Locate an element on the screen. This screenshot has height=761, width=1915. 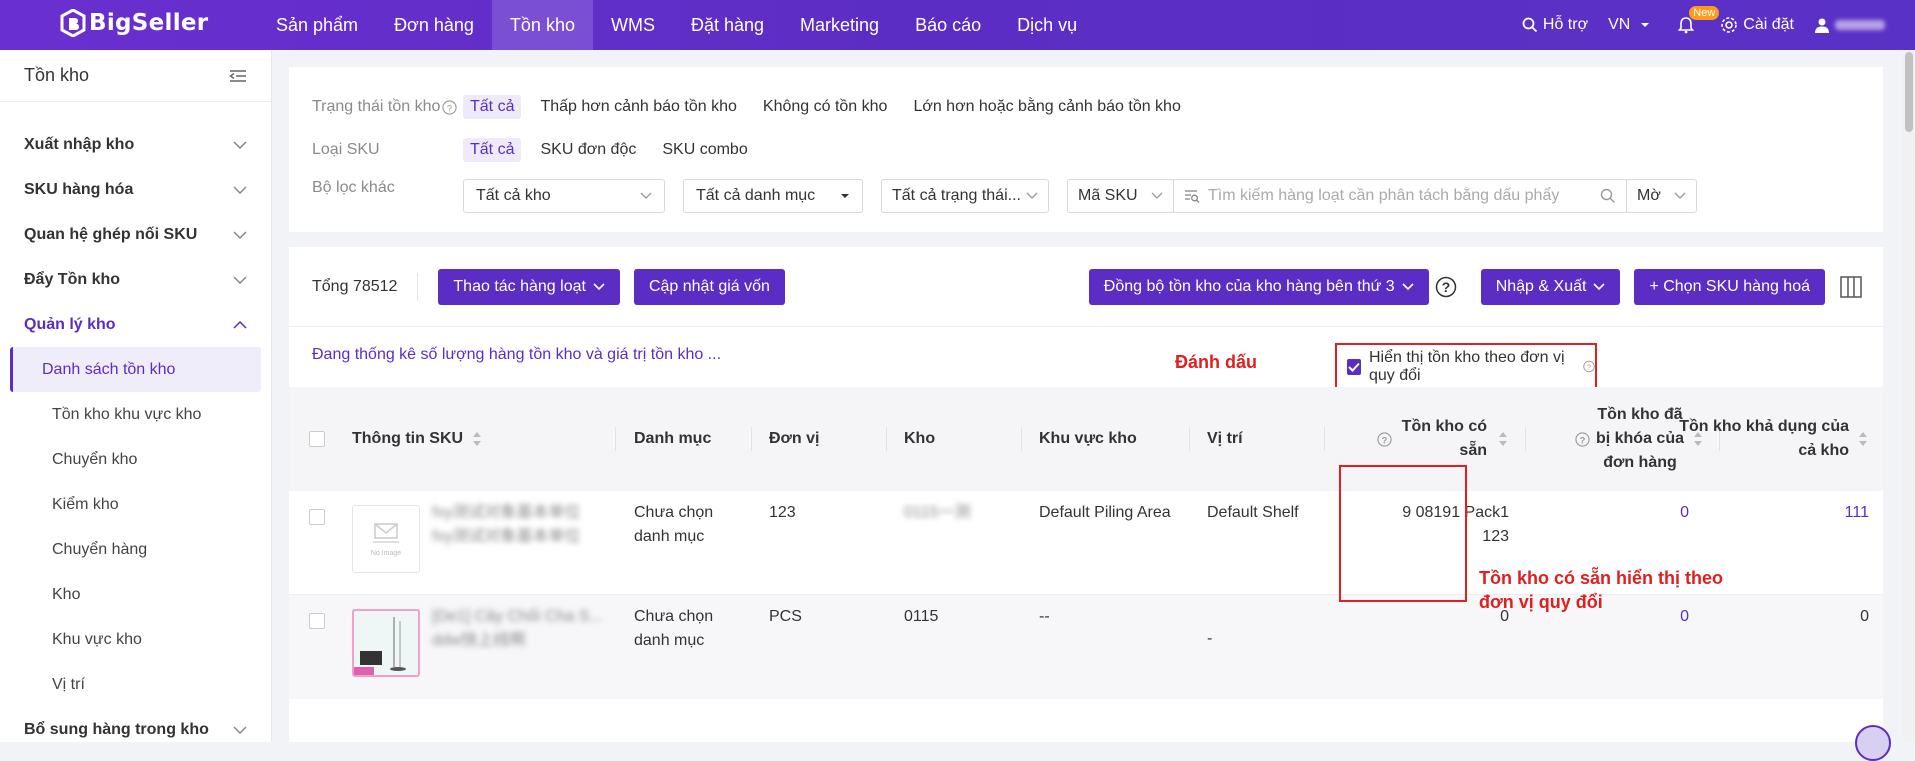
caret-down-icon is located at coordinates (1645, 25).